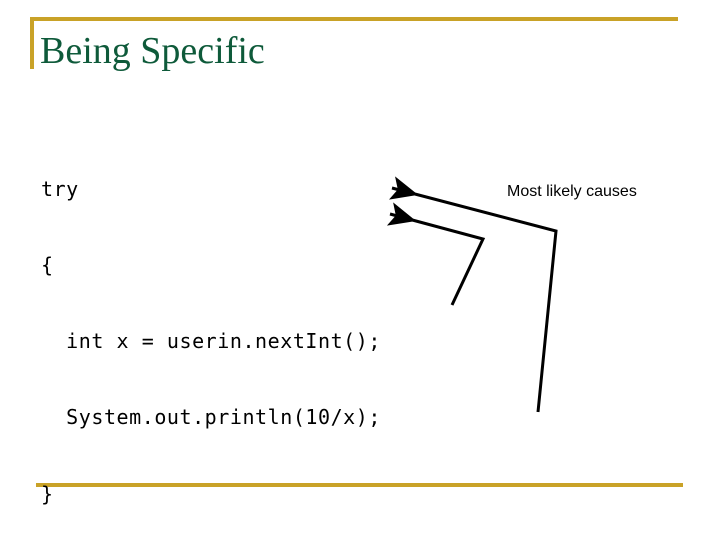  Describe the element at coordinates (211, 417) in the screenshot. I see `code-line: System.out.println(10/x);` at that location.